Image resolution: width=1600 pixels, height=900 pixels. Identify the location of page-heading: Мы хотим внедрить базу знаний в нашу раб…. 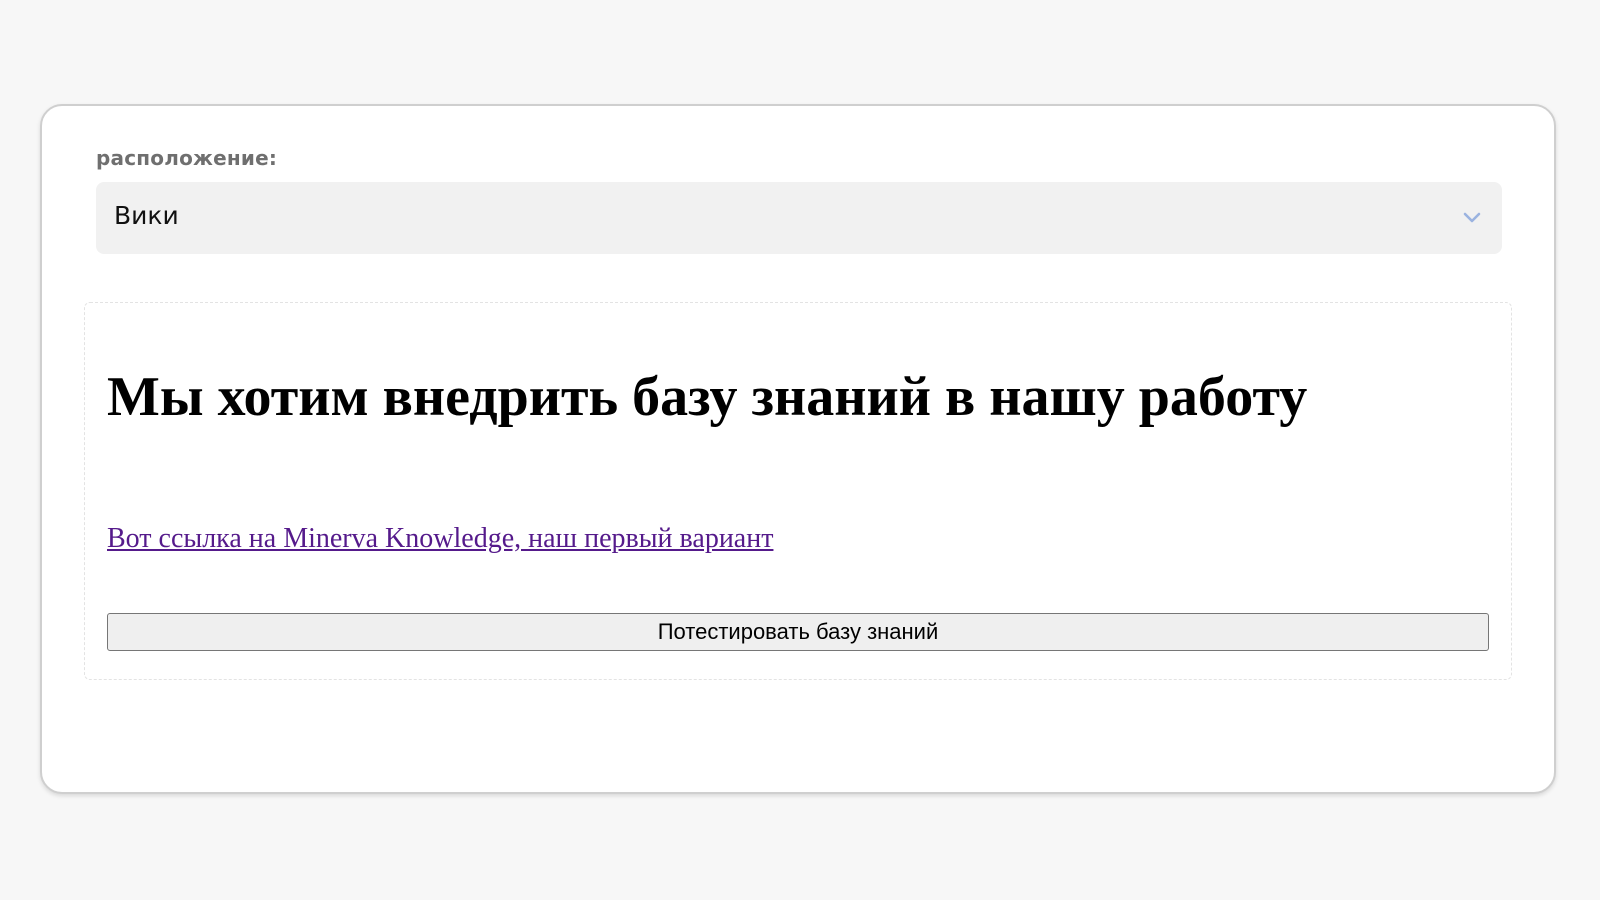
(707, 397).